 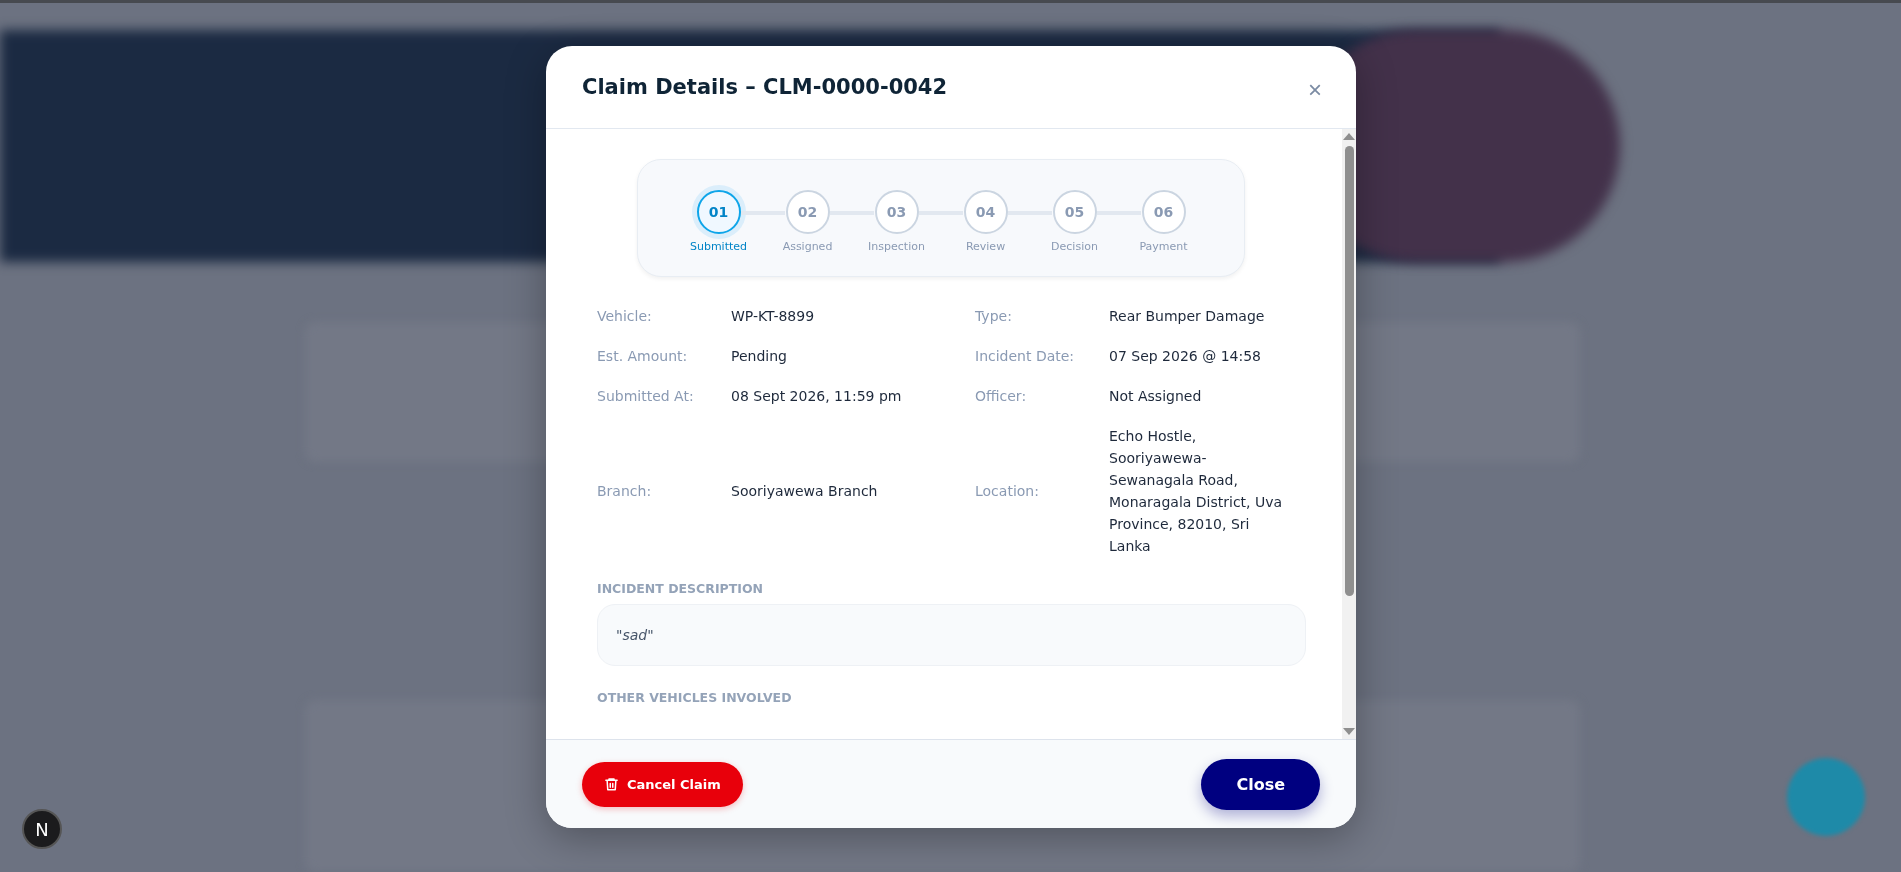 I want to click on field-value: Rear Bumper Damage, so click(x=1187, y=316).